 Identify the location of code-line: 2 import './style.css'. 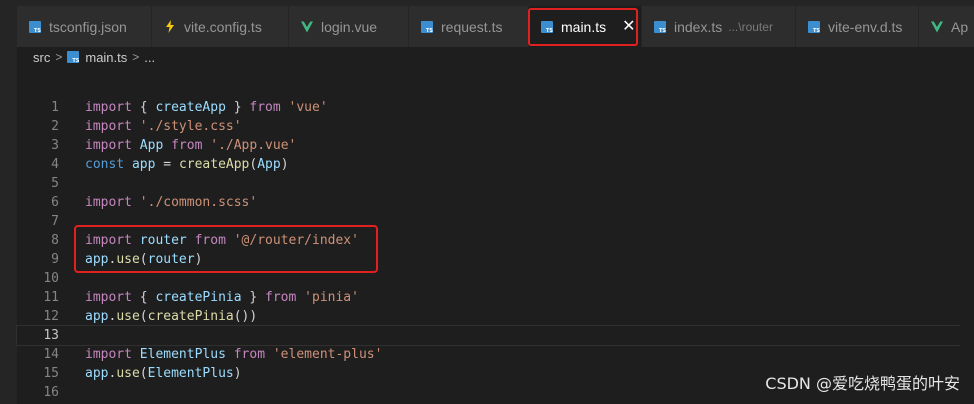
(495, 126).